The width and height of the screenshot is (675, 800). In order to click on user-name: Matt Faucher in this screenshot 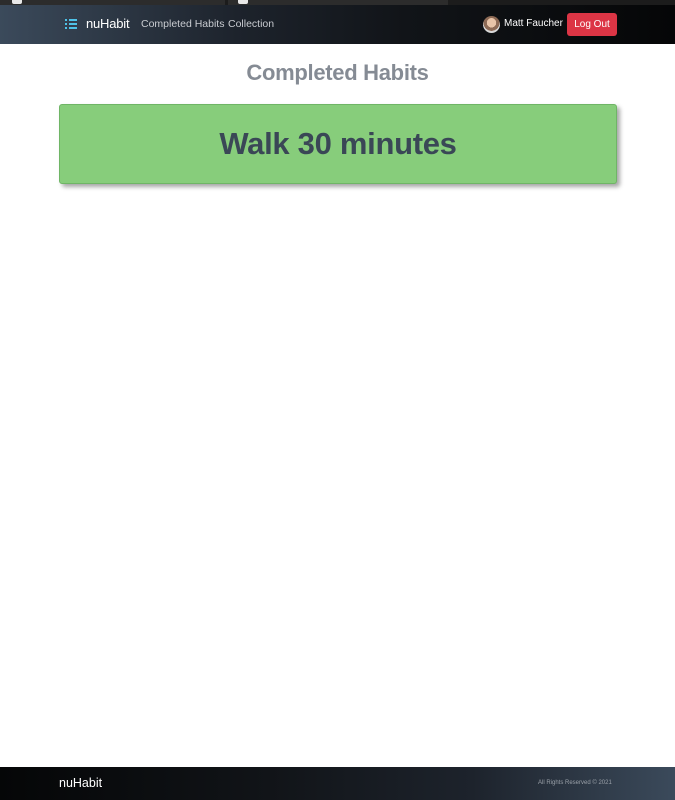, I will do `click(533, 23)`.